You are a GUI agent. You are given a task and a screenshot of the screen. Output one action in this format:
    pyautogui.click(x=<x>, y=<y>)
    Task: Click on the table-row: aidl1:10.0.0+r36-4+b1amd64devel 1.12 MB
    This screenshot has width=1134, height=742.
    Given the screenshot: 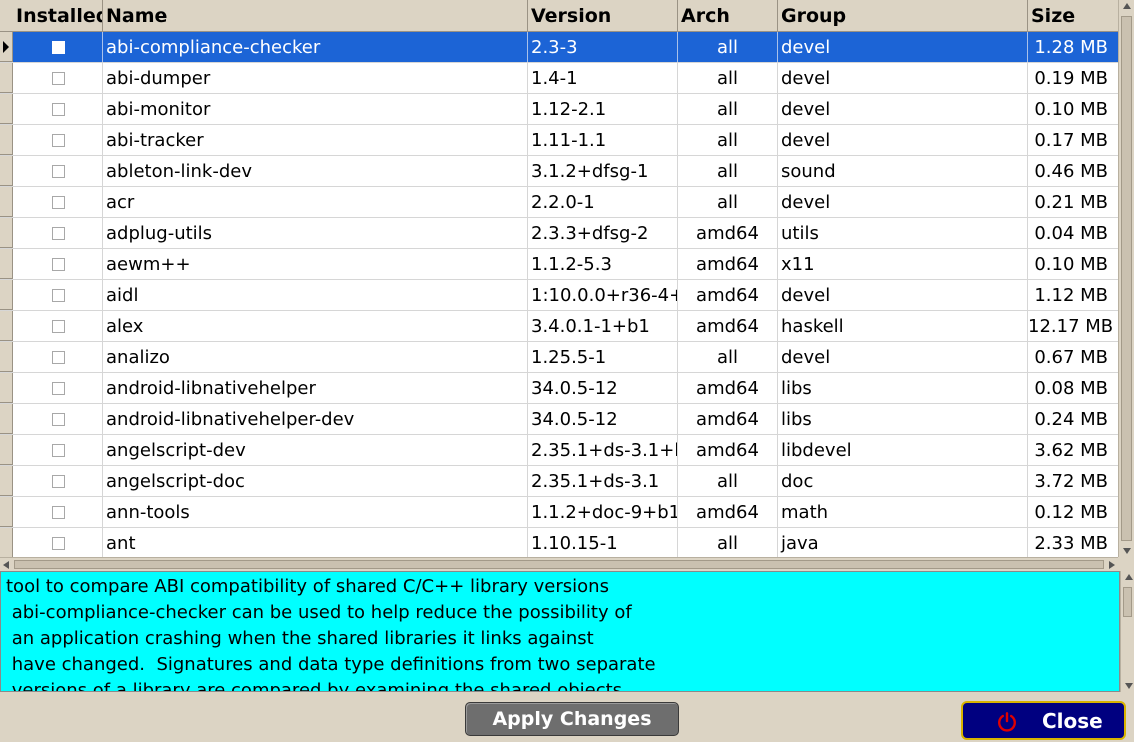 What is the action you would take?
    pyautogui.click(x=559, y=295)
    